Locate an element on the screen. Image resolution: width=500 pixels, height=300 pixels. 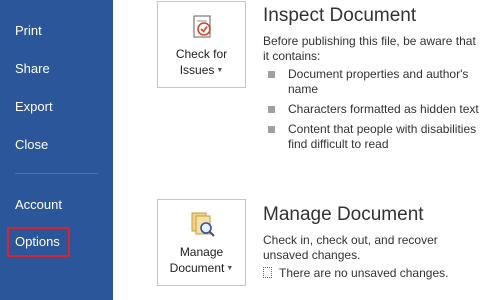
check-for-issues-icon is located at coordinates (202, 26).